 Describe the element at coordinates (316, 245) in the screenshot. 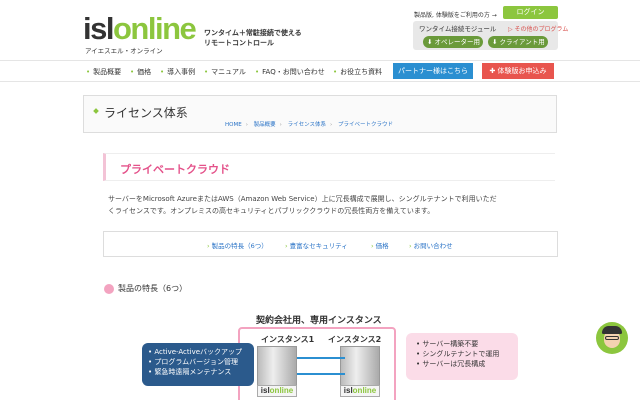

I see `anchor-security: 豊富なセキュリティ` at that location.